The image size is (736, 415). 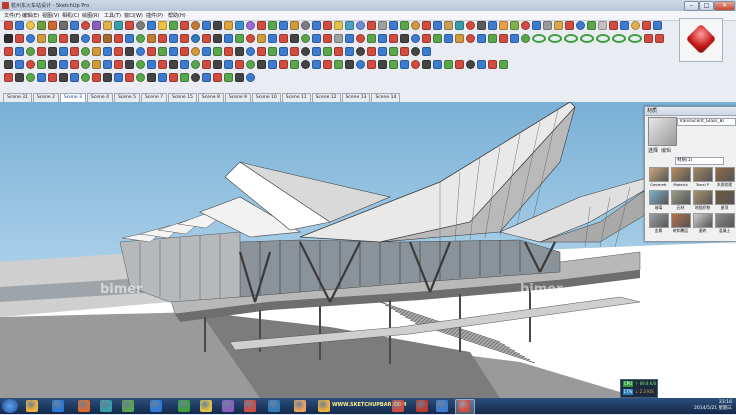 What do you see at coordinates (653, 150) in the screenshot?
I see `tab-select: 选择` at bounding box center [653, 150].